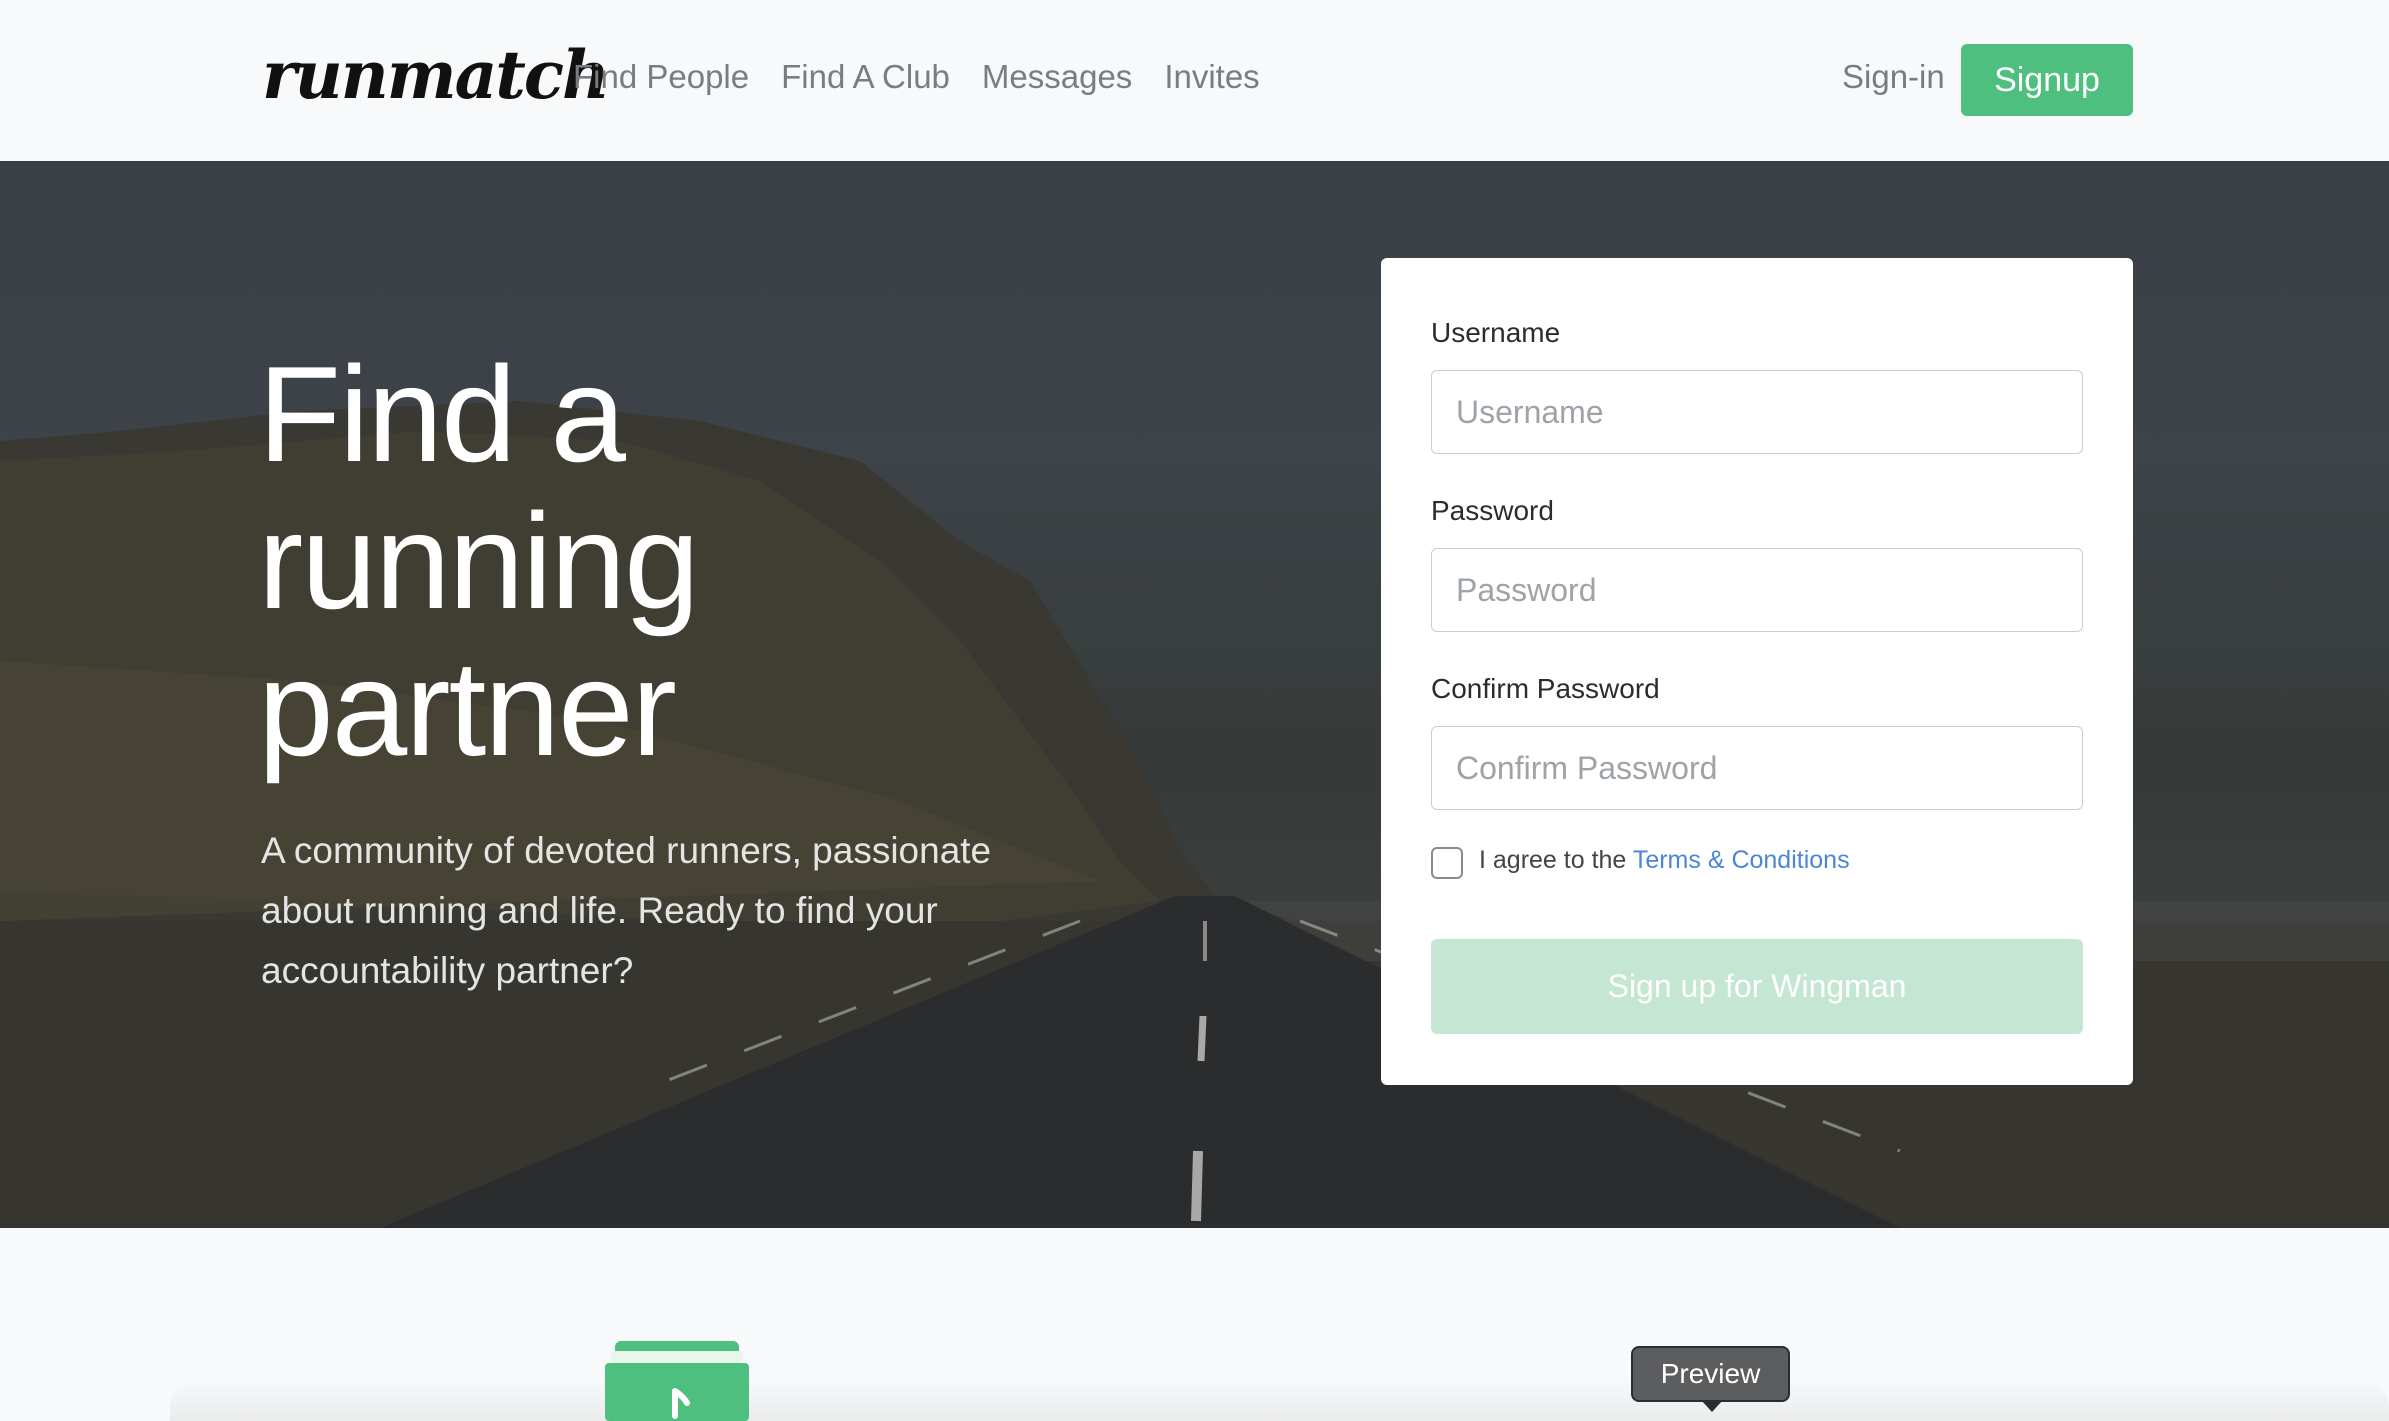  What do you see at coordinates (1496, 332) in the screenshot?
I see `username-label: Username` at bounding box center [1496, 332].